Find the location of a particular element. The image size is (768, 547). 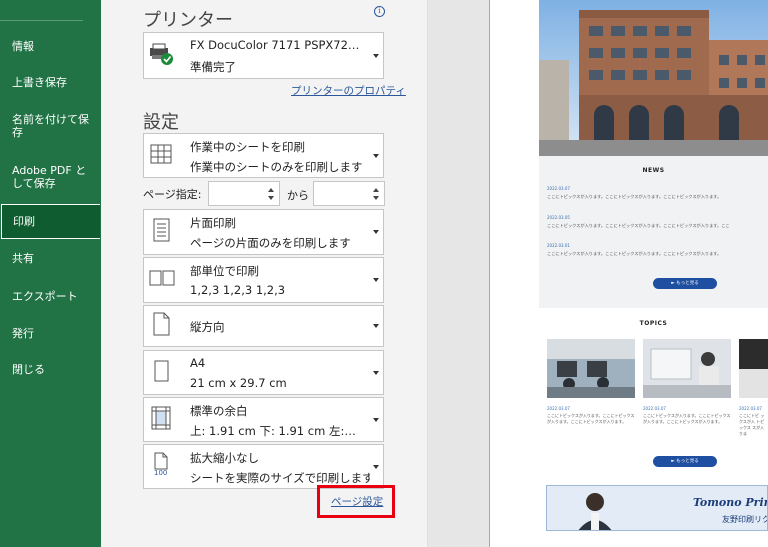

print-scope-dropdown: 作業中のシートを印刷 作業中のシートのみを印刷します is located at coordinates (263, 155).